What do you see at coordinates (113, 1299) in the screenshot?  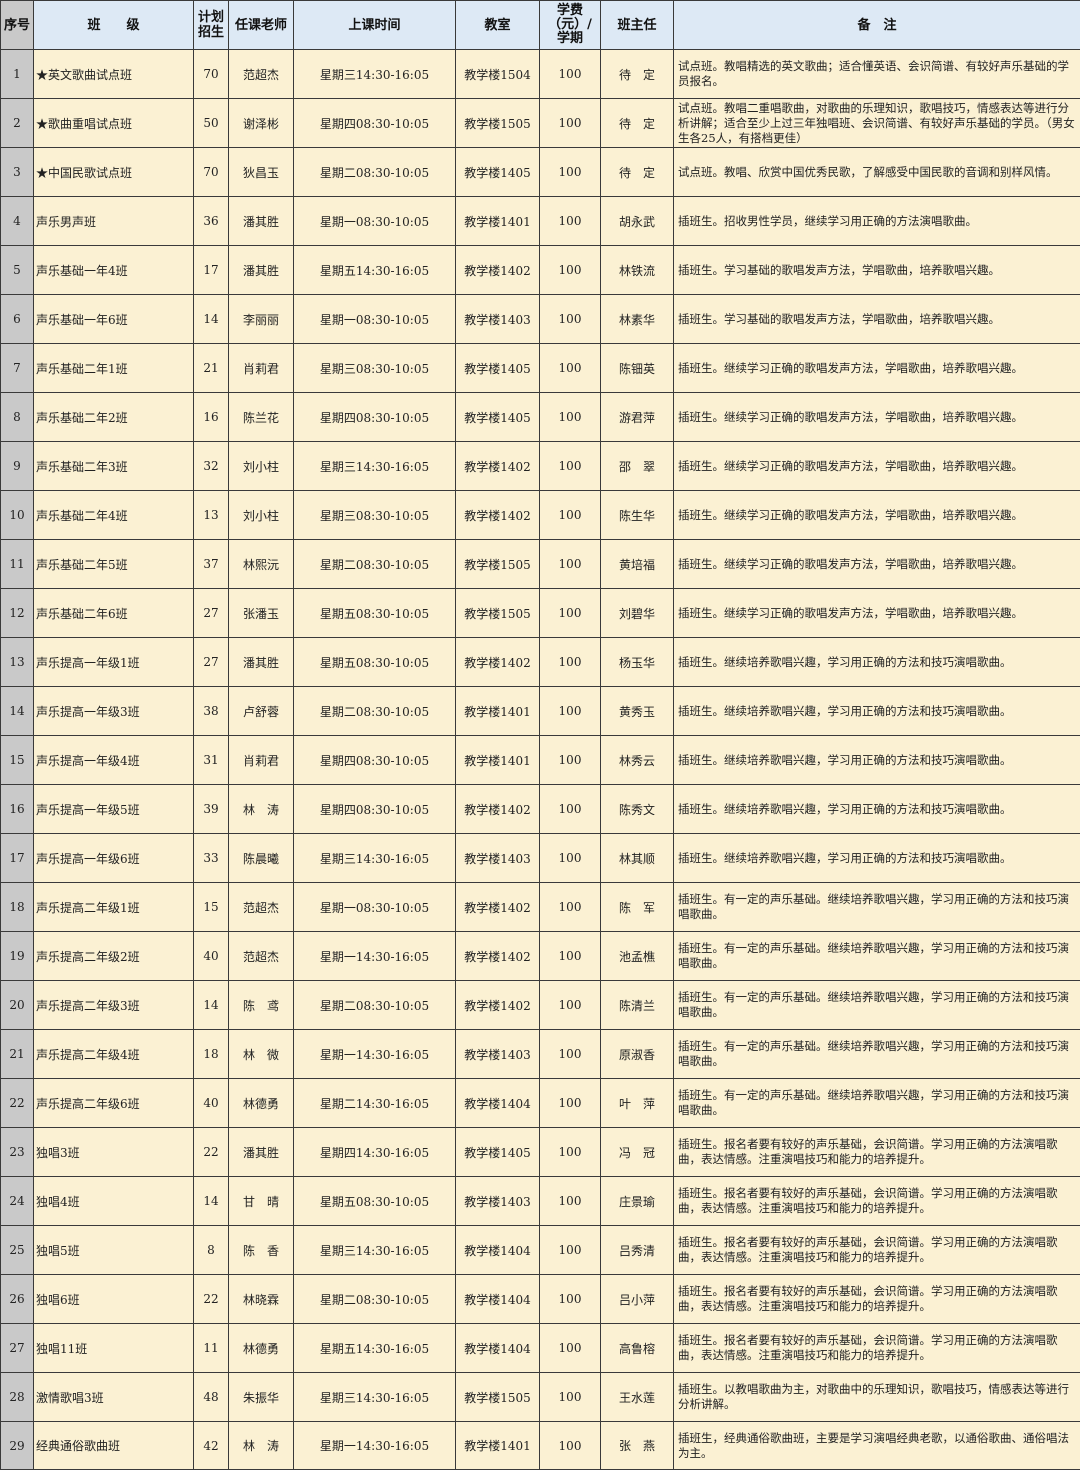 I see `cell-class: 独唱6班` at bounding box center [113, 1299].